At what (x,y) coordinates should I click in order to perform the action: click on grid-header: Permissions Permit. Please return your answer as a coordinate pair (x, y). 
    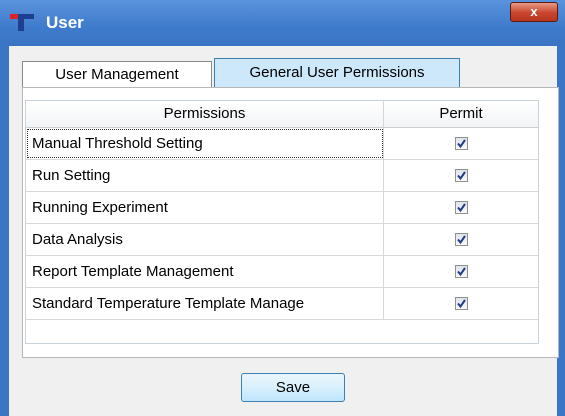
    Looking at the image, I should click on (282, 114).